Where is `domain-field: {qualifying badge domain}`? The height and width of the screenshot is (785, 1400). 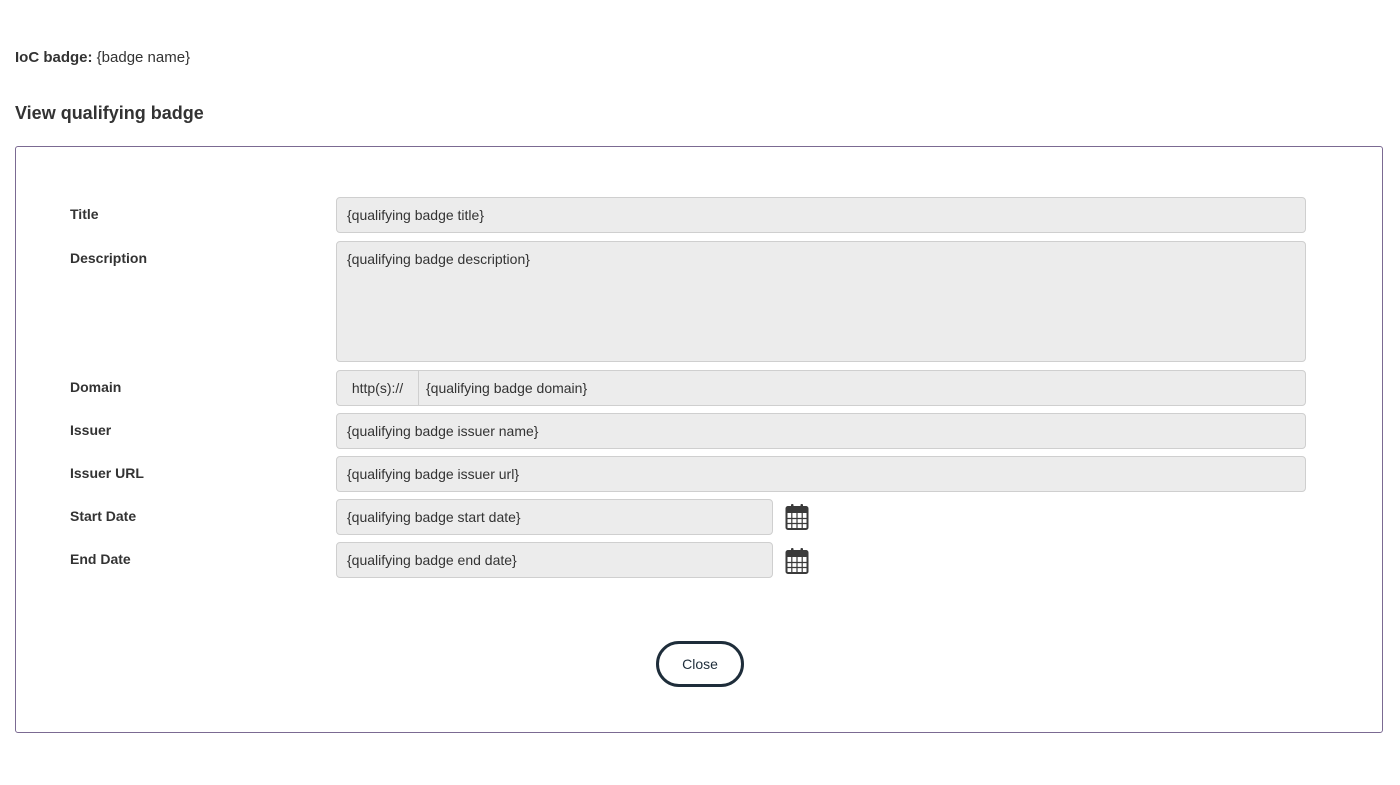 domain-field: {qualifying badge domain} is located at coordinates (862, 388).